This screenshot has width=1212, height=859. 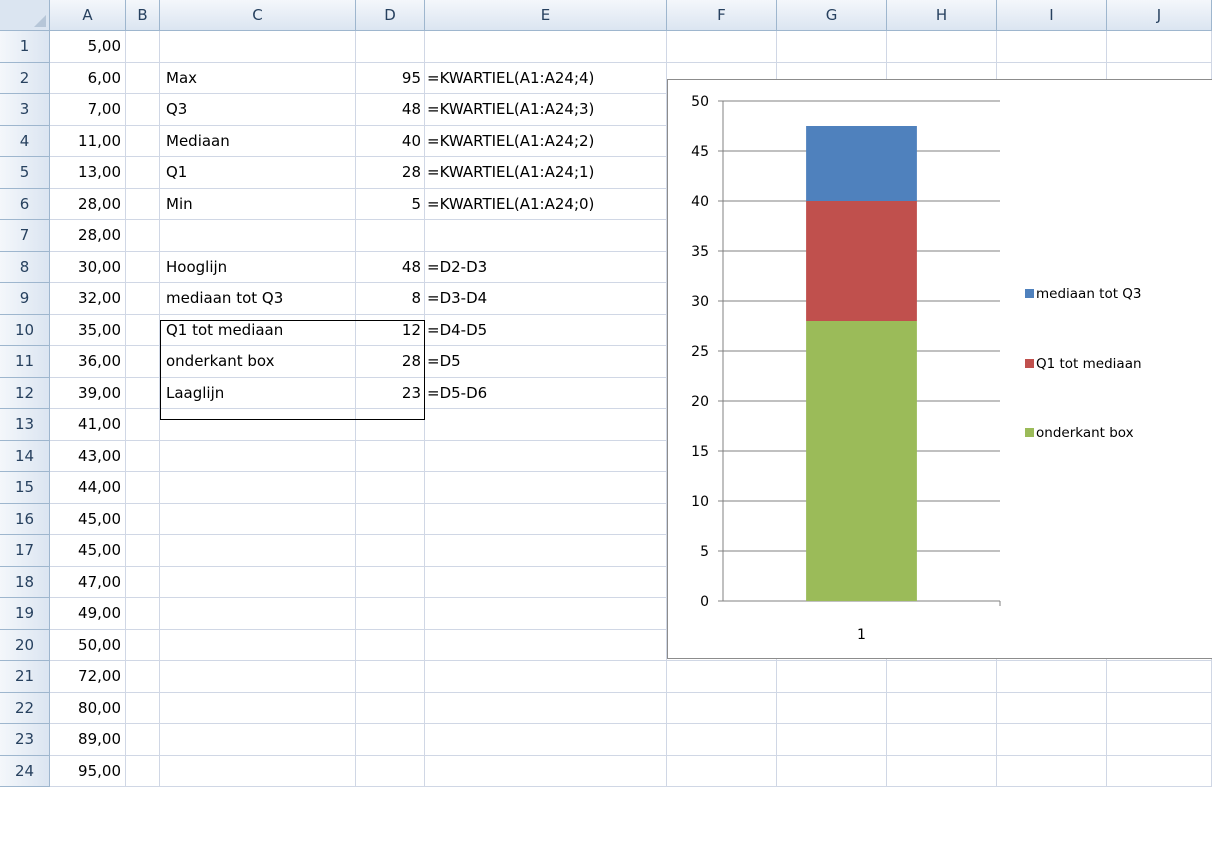 I want to click on row-header-23: 23, so click(x=25, y=740).